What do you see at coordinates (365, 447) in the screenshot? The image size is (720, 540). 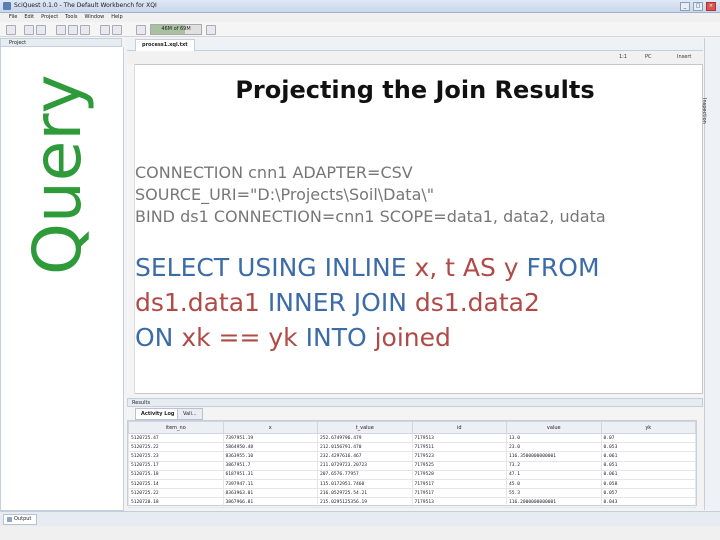 I see `table-cell: 212.0156791.470` at bounding box center [365, 447].